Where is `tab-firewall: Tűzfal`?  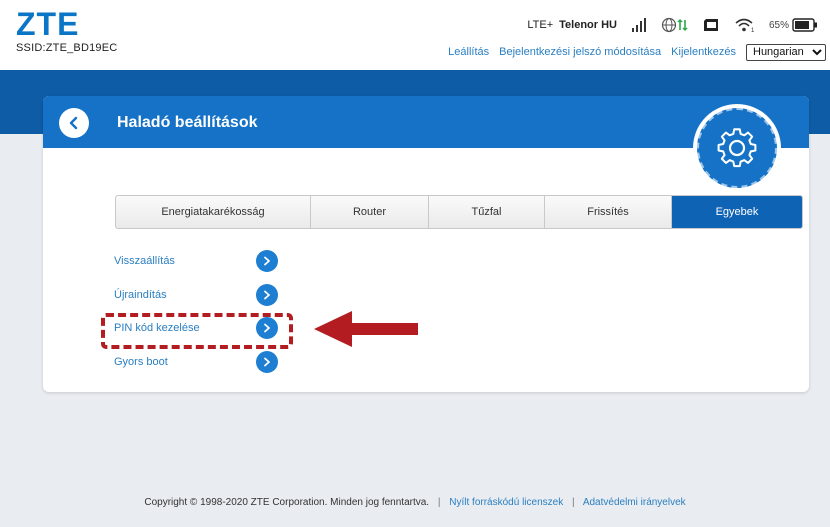
tab-firewall: Tűzfal is located at coordinates (487, 212).